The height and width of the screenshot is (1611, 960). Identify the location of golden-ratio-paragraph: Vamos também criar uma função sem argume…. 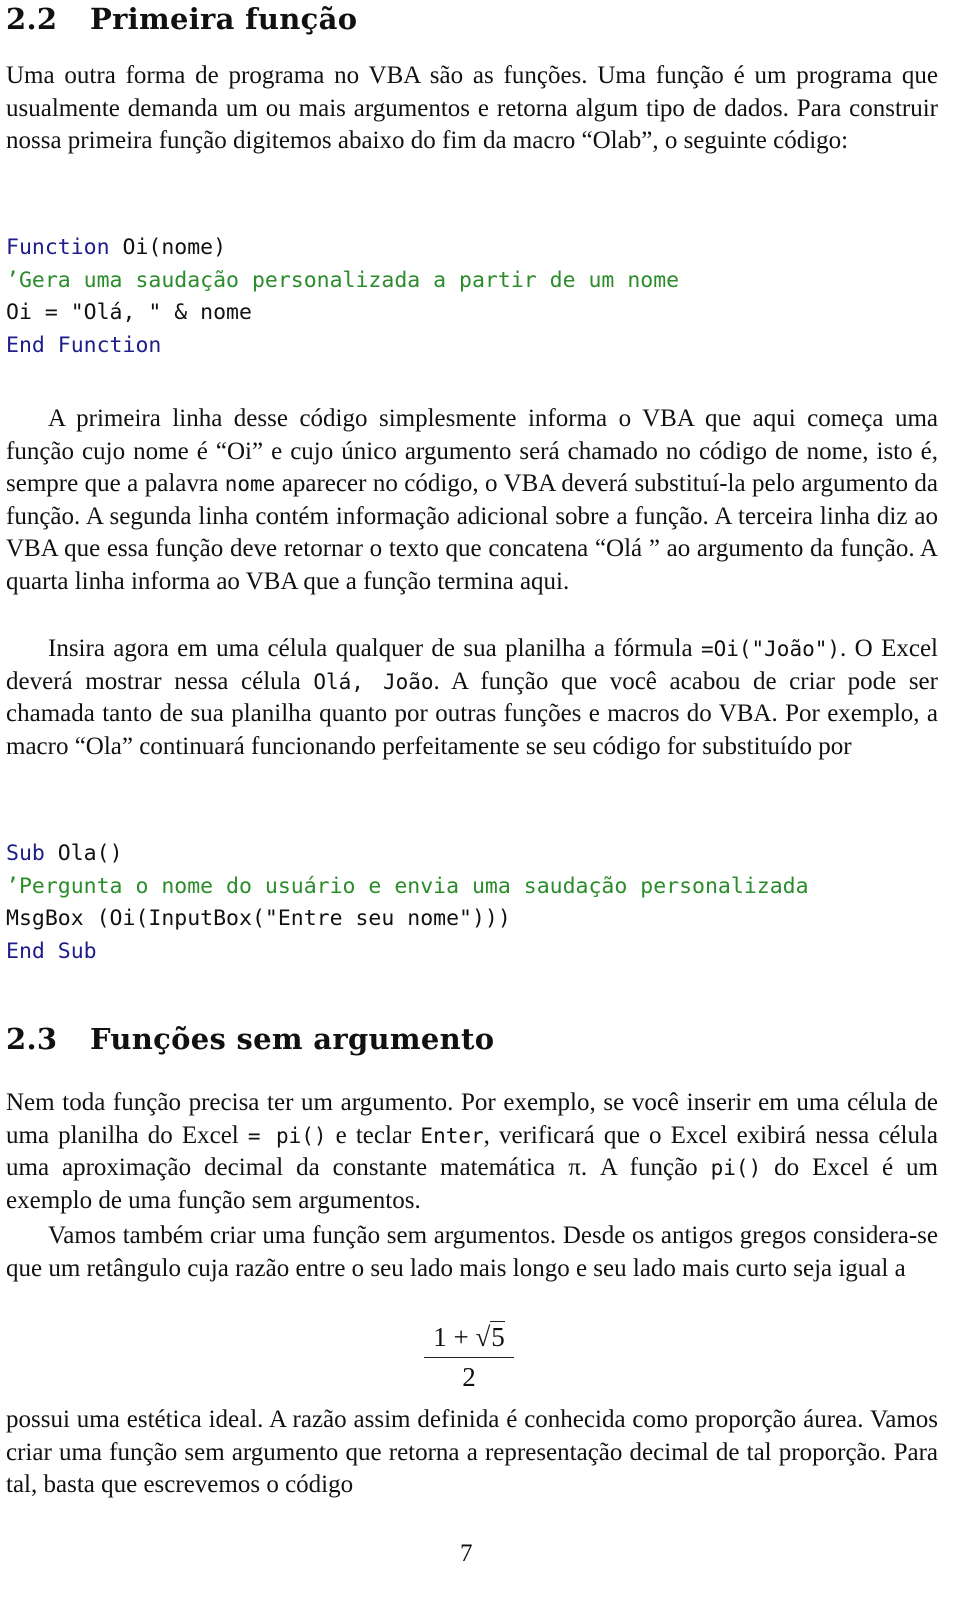
(472, 1252).